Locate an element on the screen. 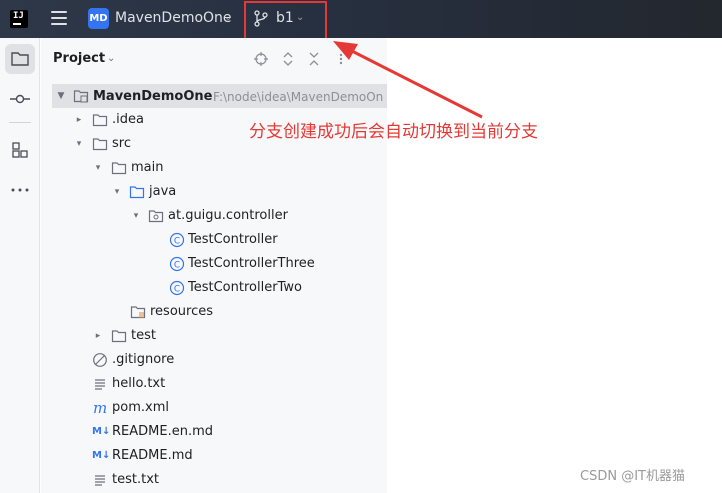 The width and height of the screenshot is (722, 493). tree-item-label: hello.txt is located at coordinates (138, 384).